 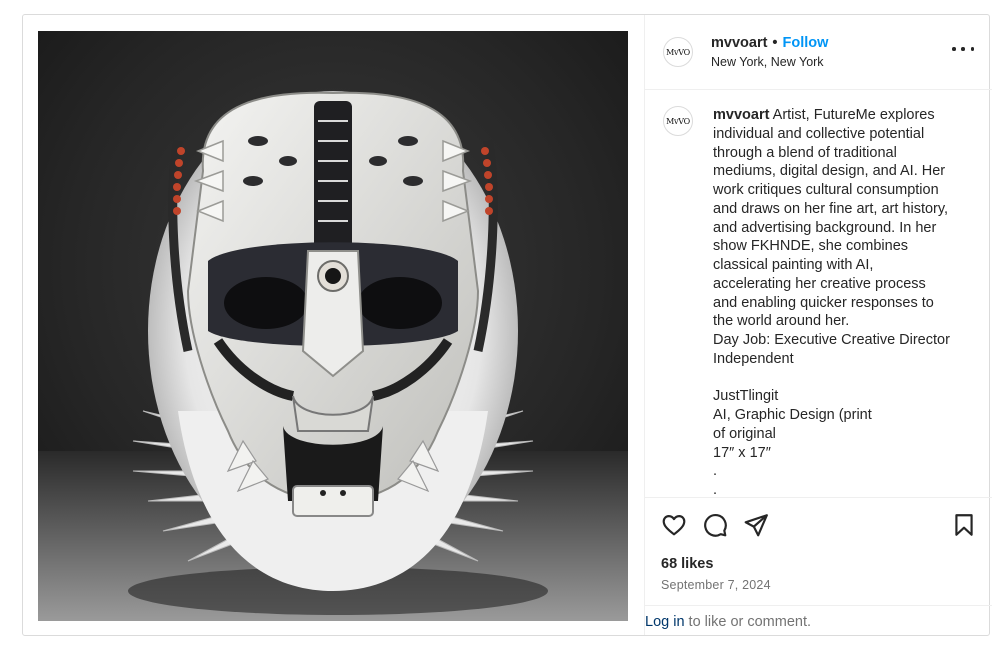 What do you see at coordinates (744, 433) in the screenshot?
I see `caption-line: of original` at bounding box center [744, 433].